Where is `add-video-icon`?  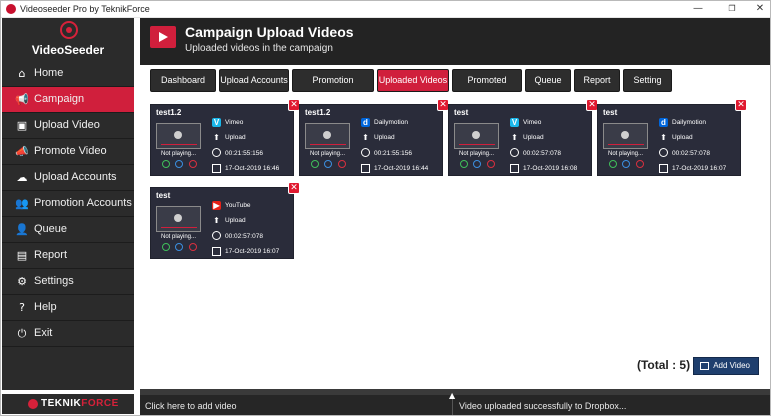 add-video-icon is located at coordinates (704, 366).